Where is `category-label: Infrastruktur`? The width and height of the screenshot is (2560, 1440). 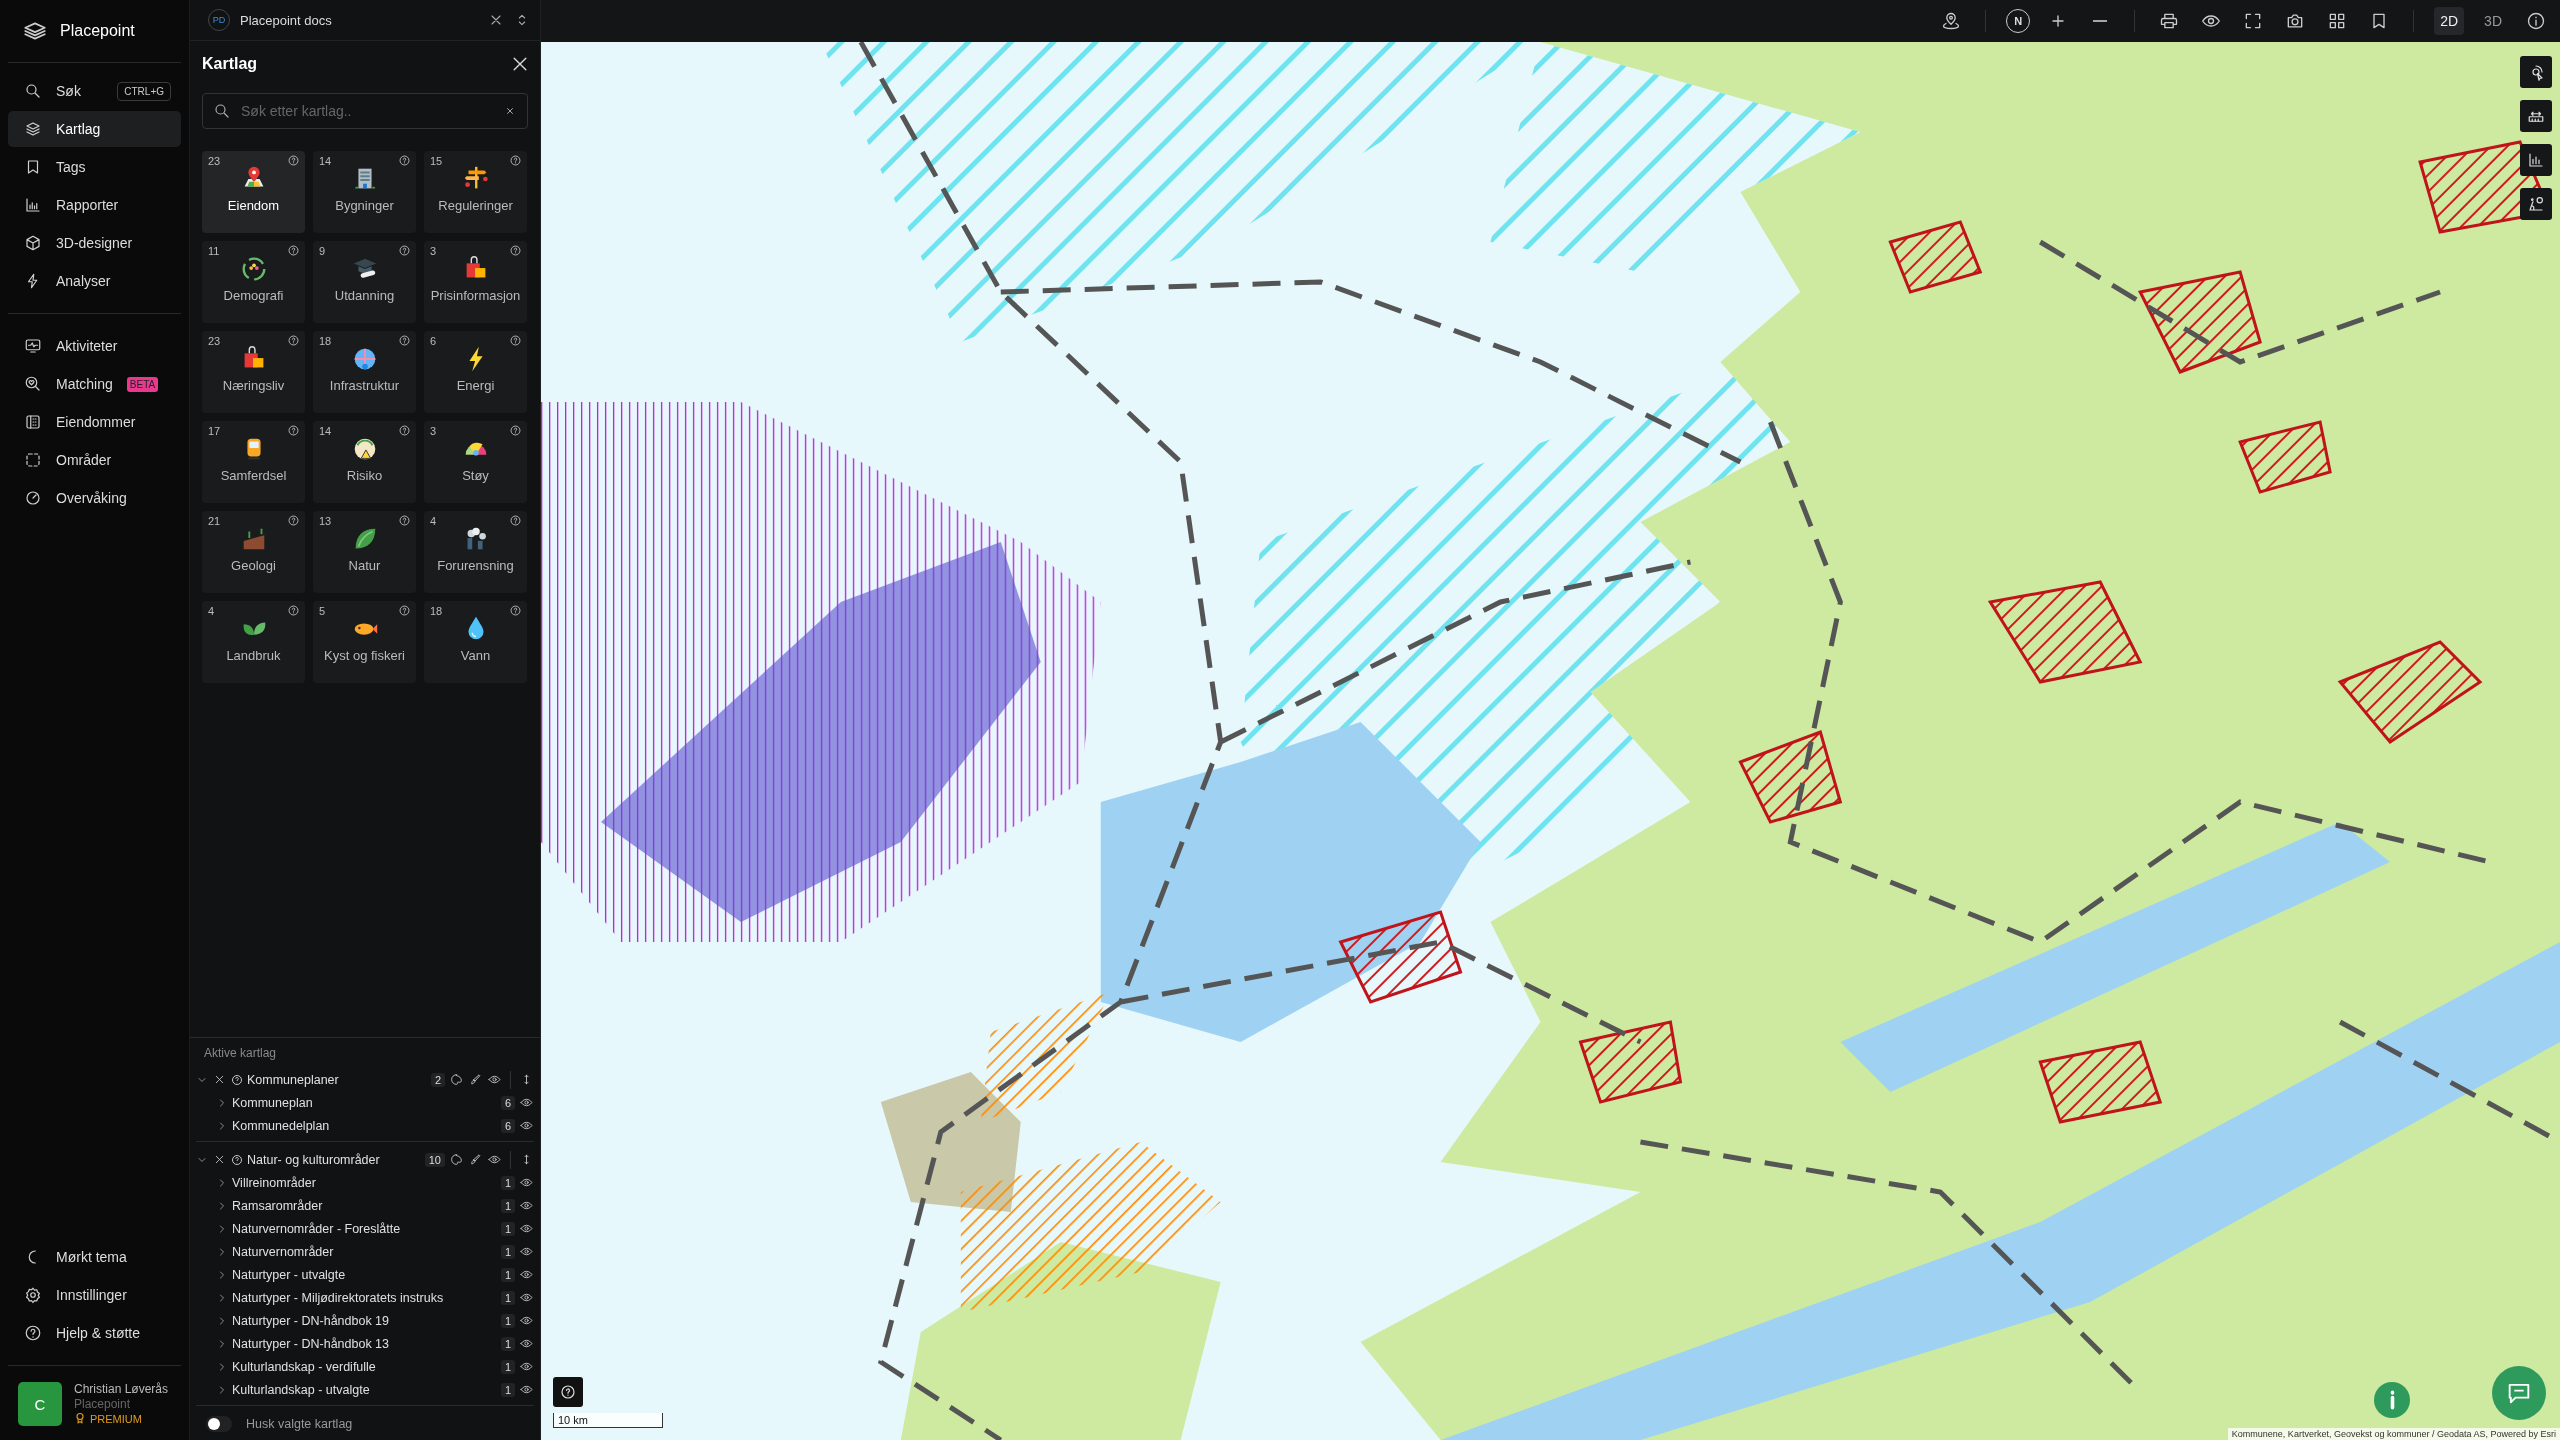 category-label: Infrastruktur is located at coordinates (364, 385).